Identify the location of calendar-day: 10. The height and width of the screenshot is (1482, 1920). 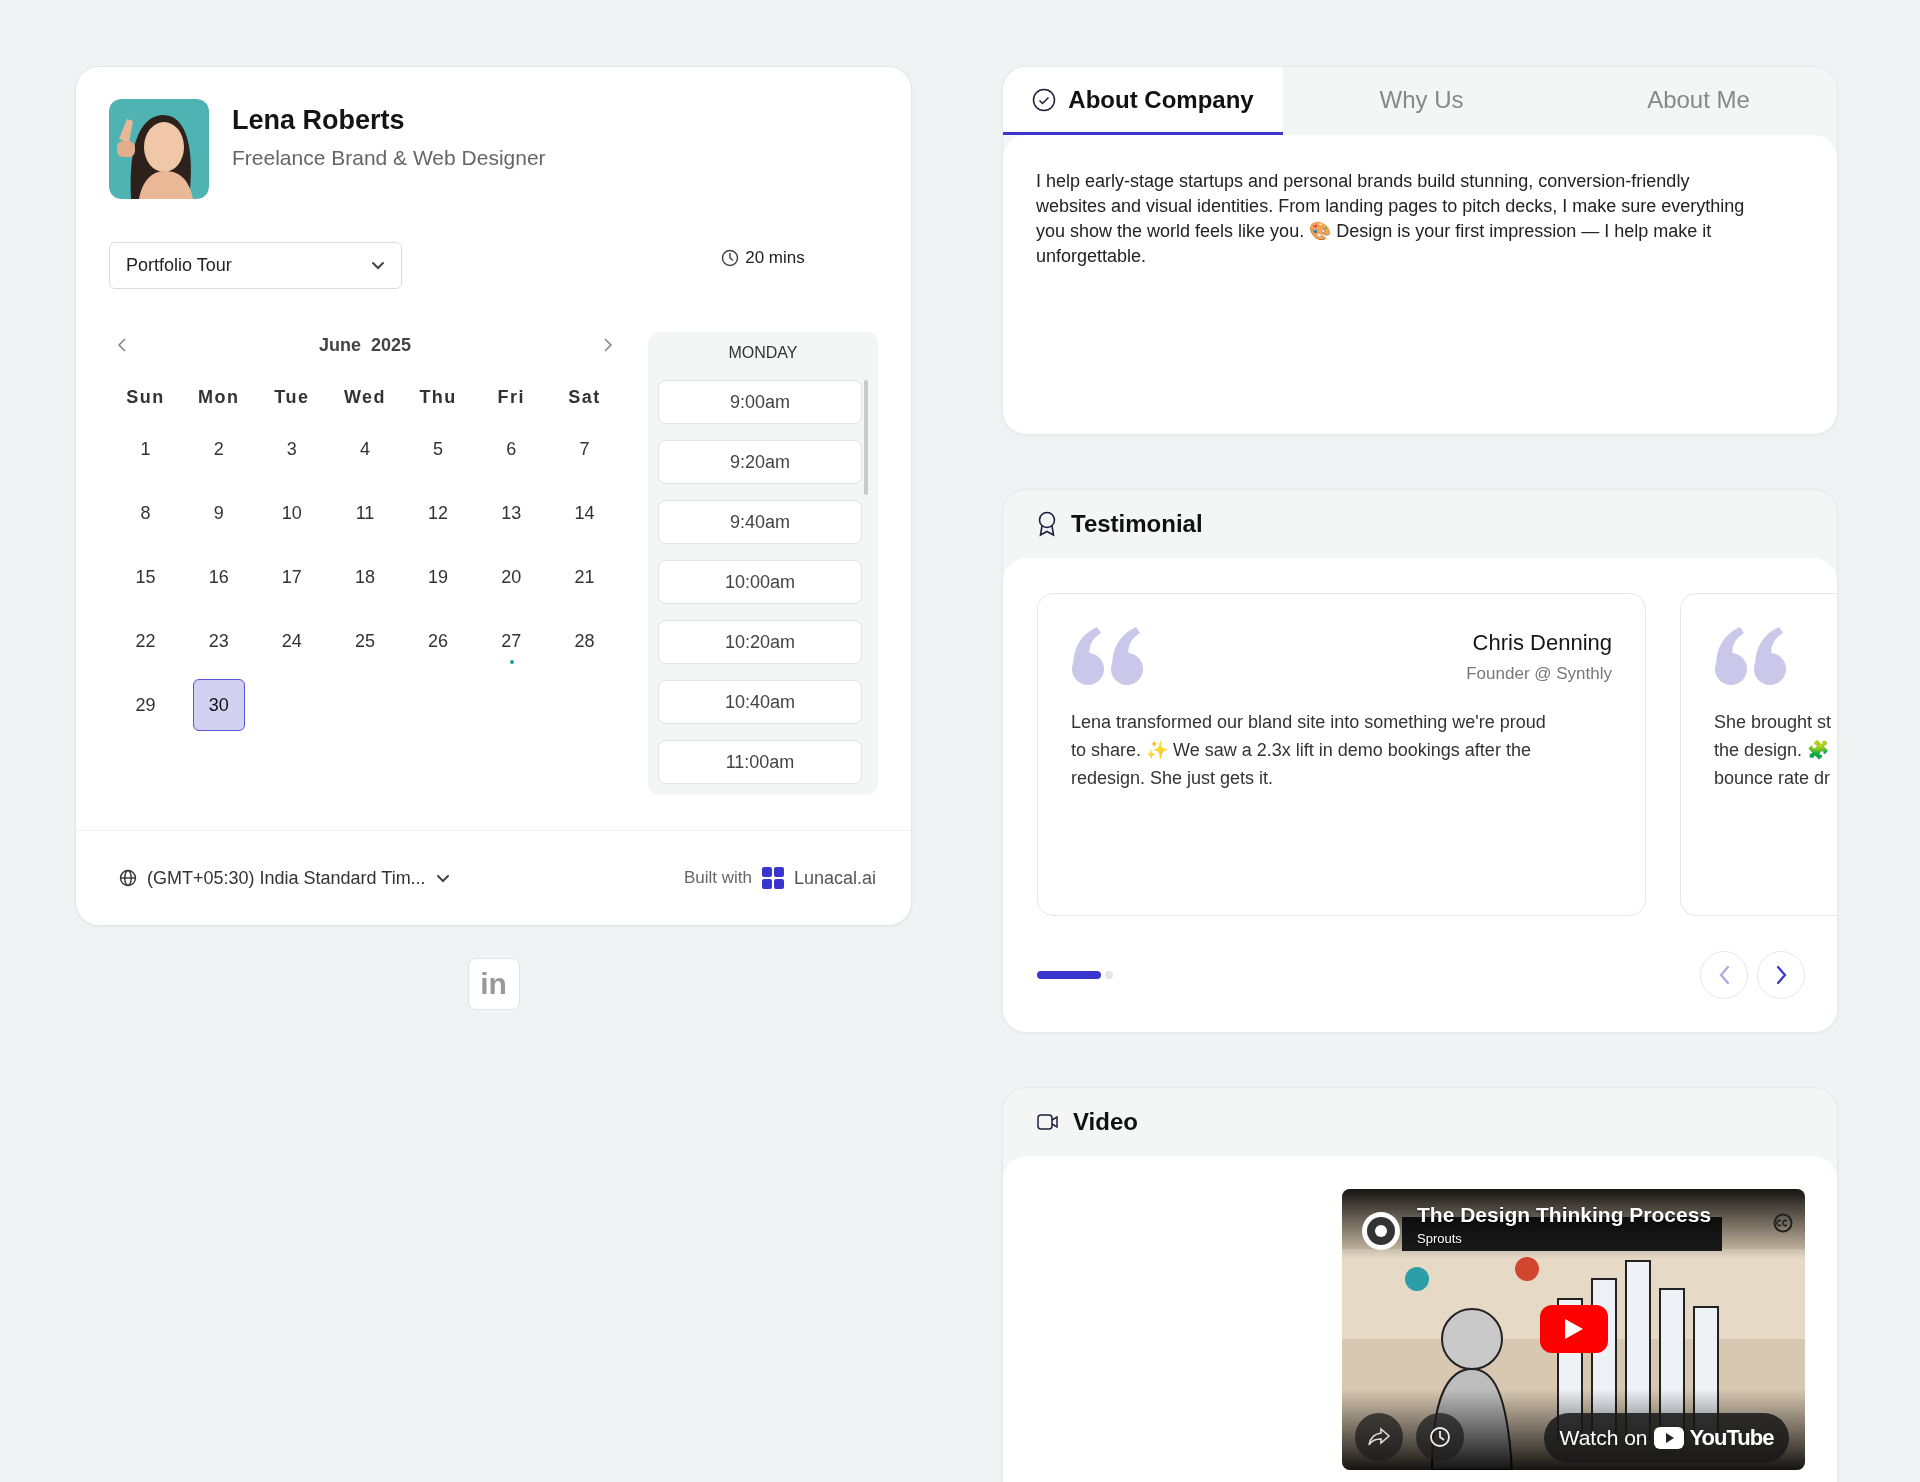
(291, 513).